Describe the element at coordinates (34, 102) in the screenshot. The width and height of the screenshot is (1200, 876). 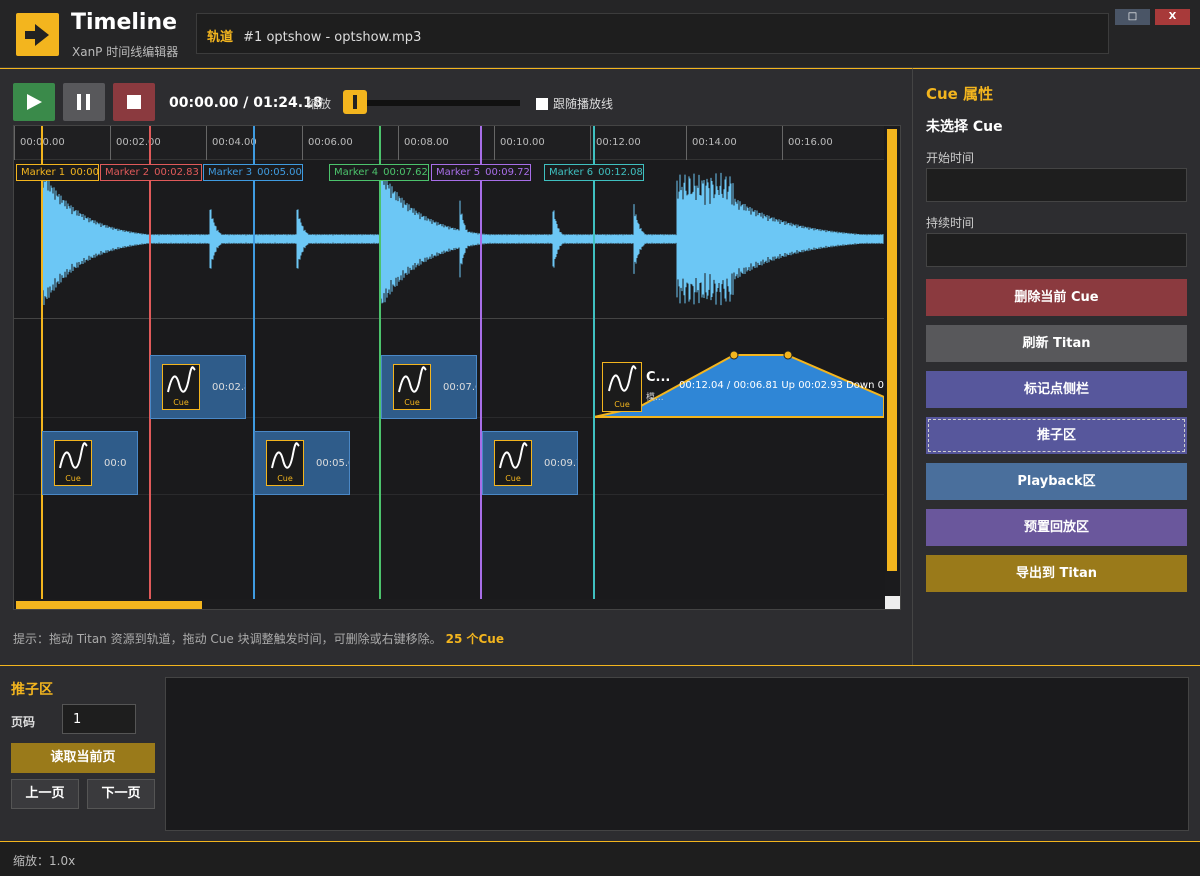
I see `play-button` at that location.